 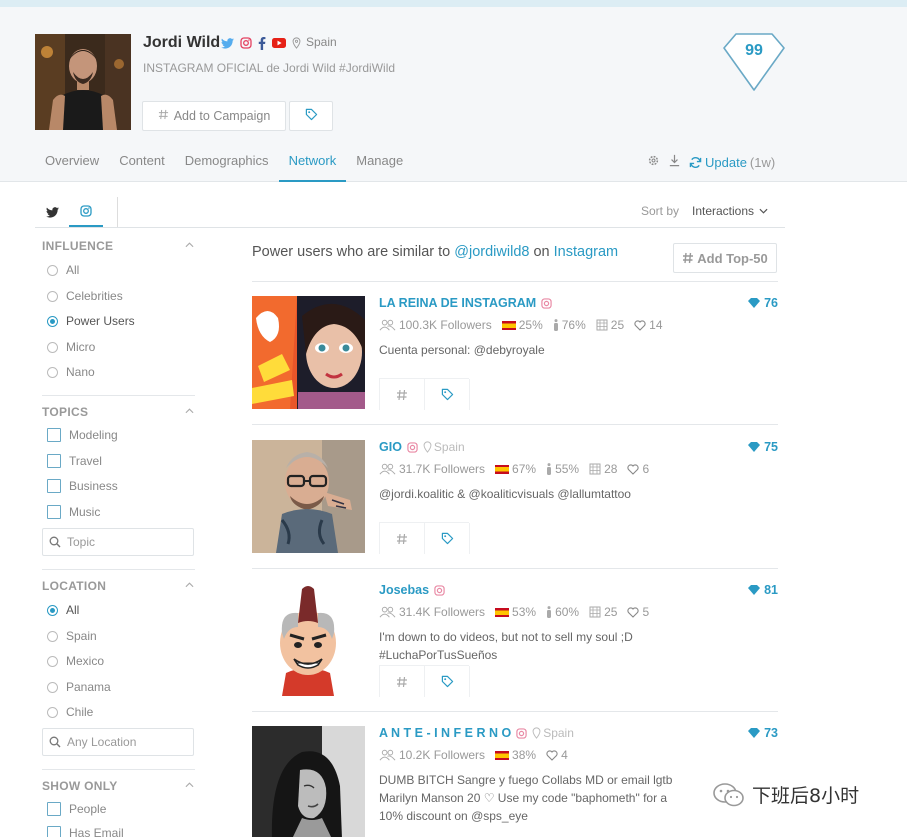 What do you see at coordinates (442, 755) in the screenshot?
I see `followers-value: 10.2K Followers` at bounding box center [442, 755].